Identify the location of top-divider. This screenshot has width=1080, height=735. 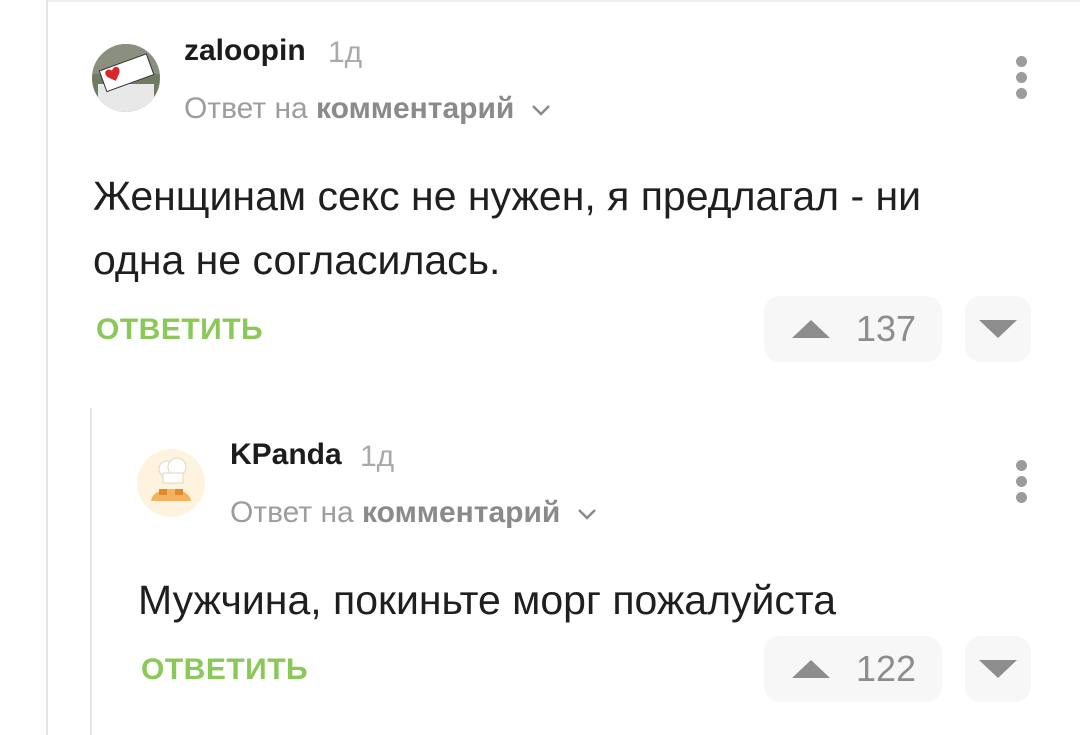
(563, 1).